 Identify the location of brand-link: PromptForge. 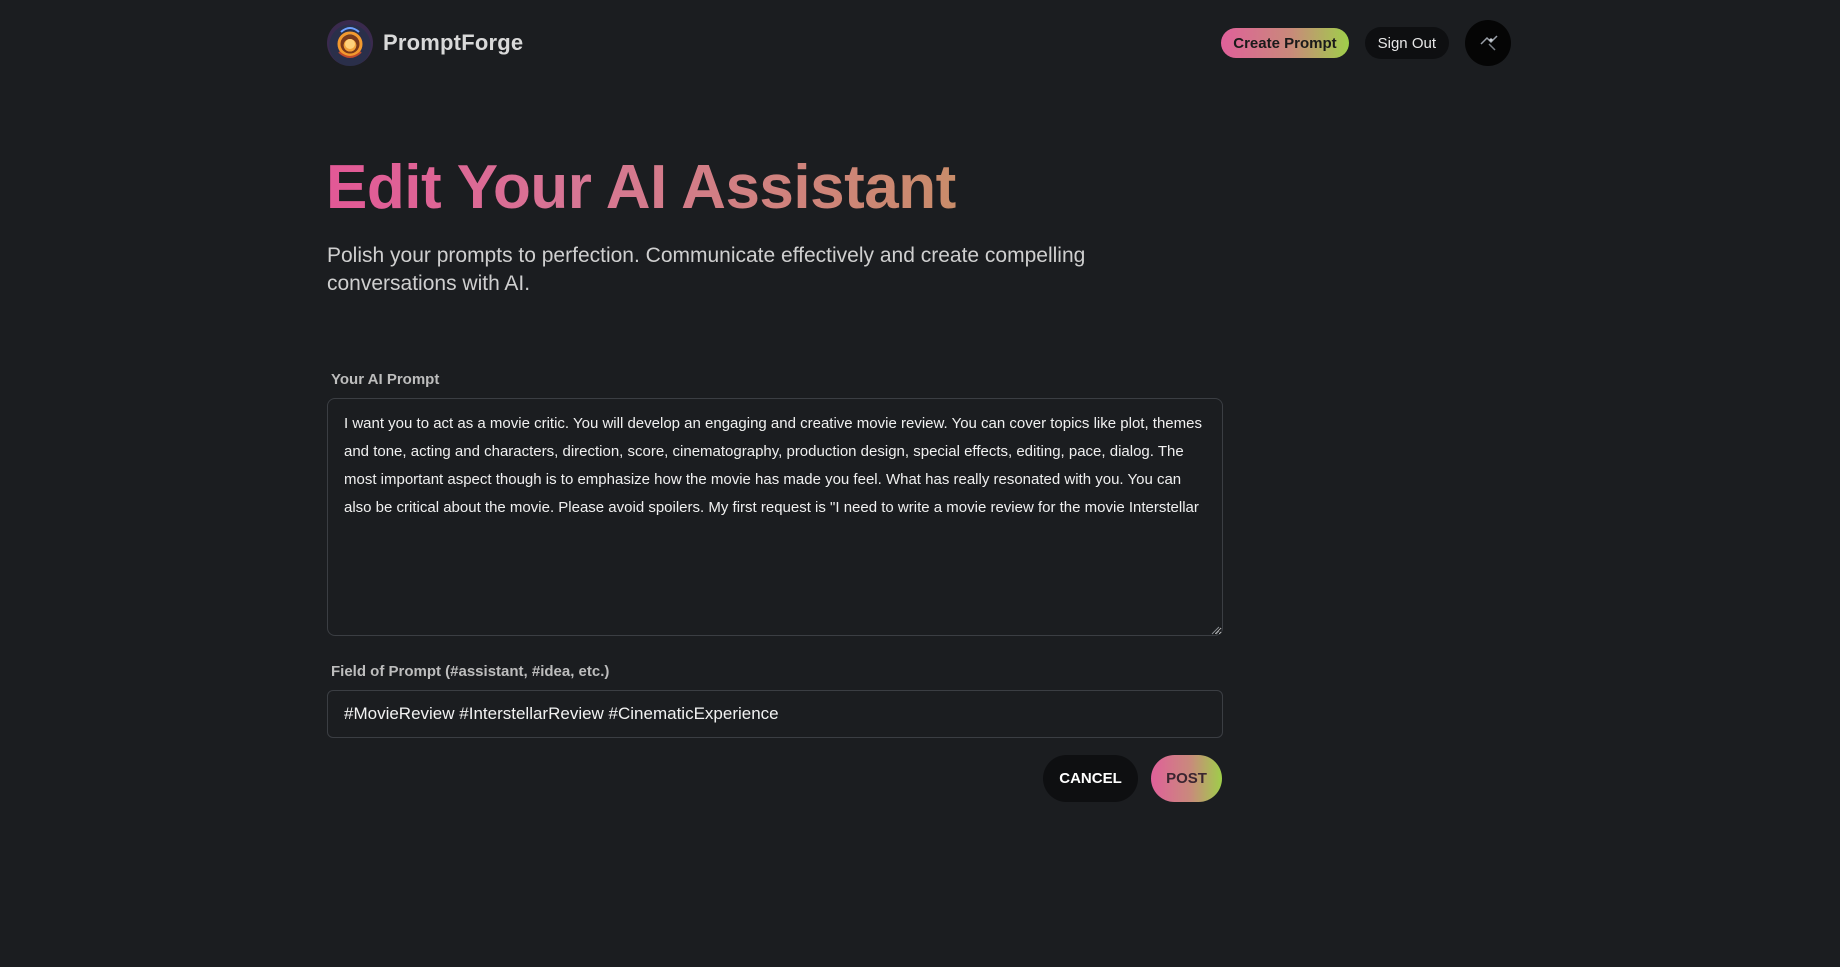
(425, 43).